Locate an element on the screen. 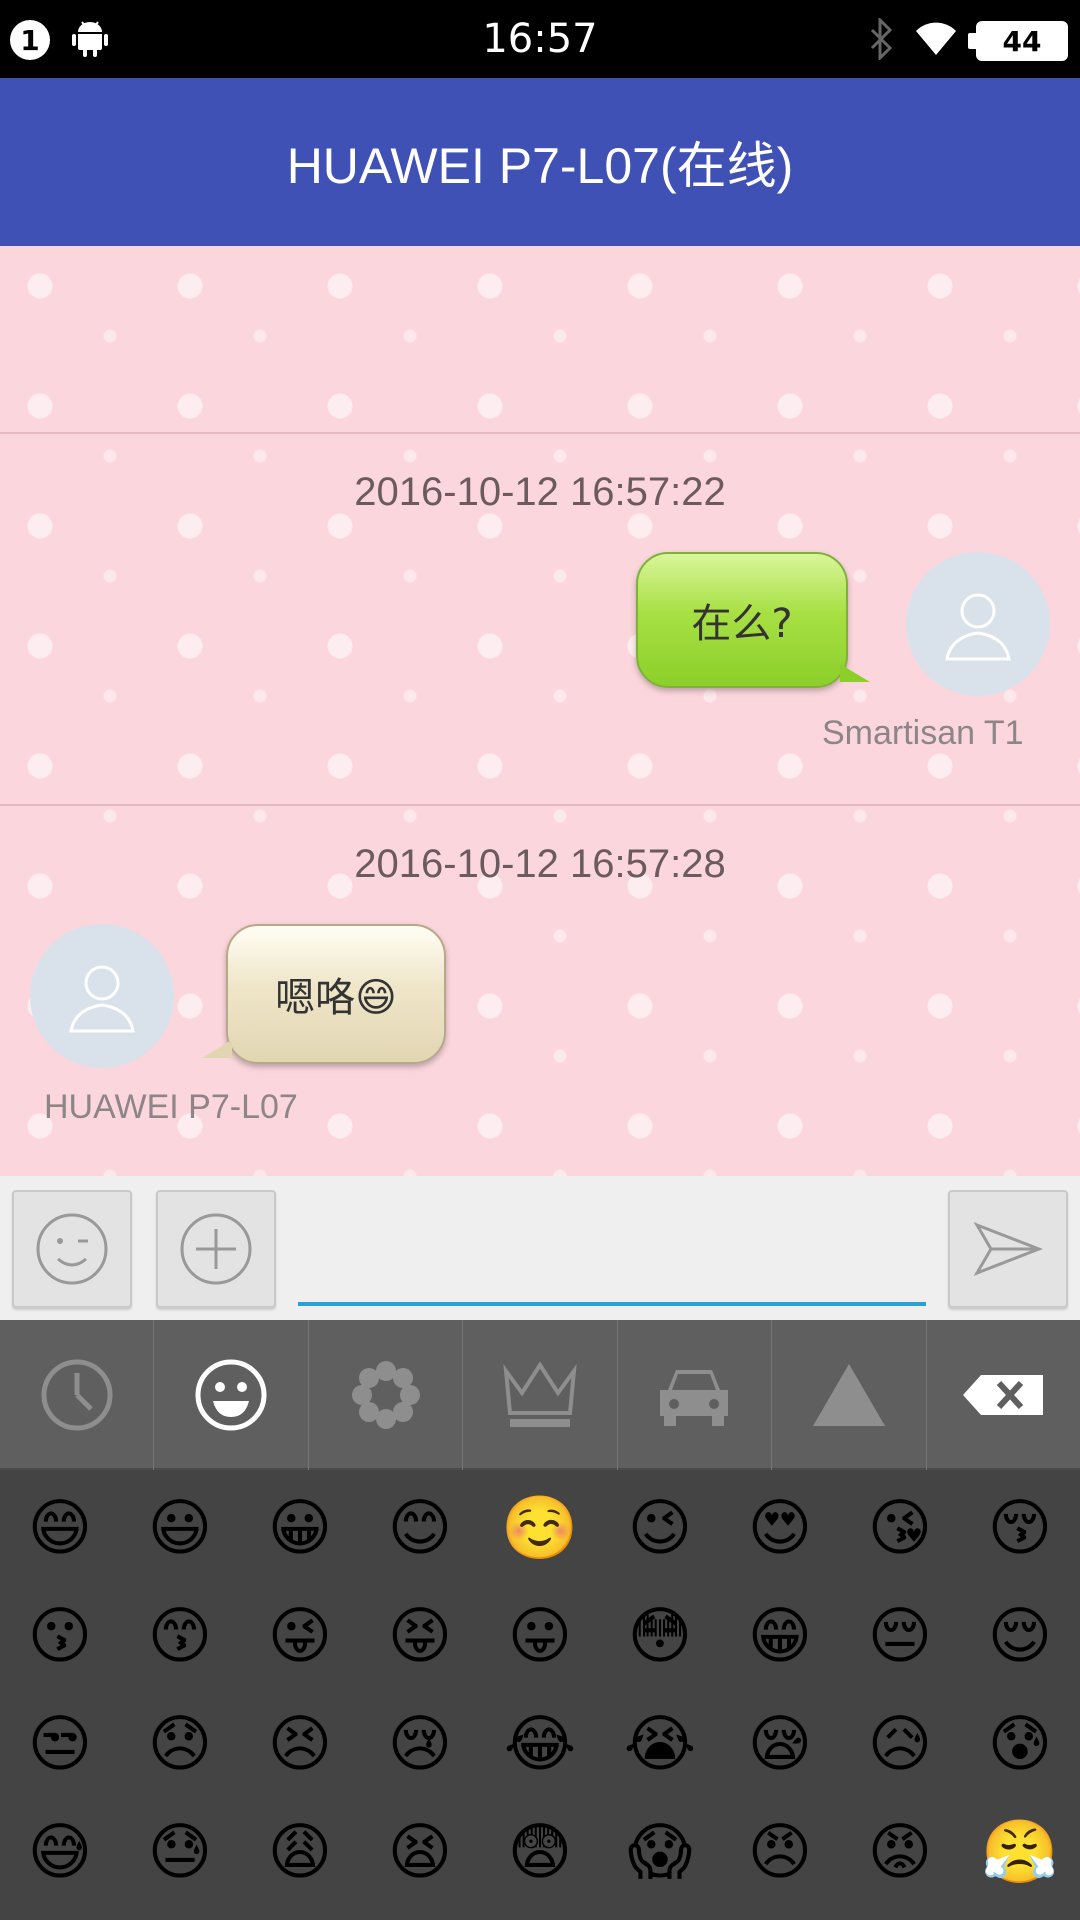 This screenshot has width=1080, height=1920. sender-name: Smartisan T1 is located at coordinates (923, 733).